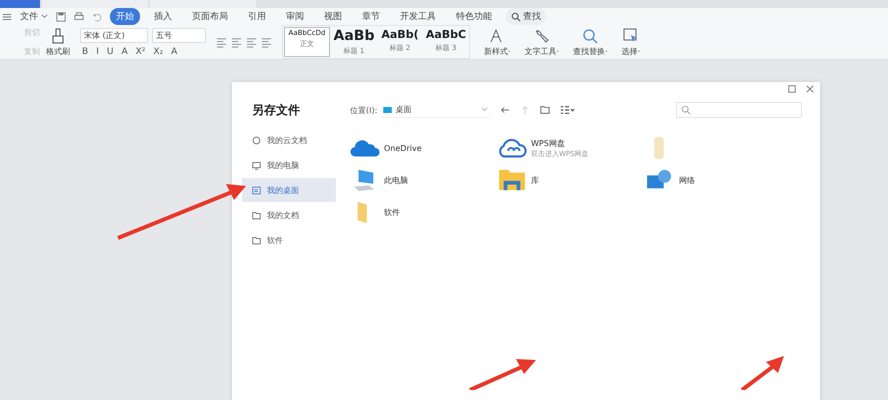 The image size is (888, 400). Describe the element at coordinates (418, 16) in the screenshot. I see `ribbon-tab: 开发工具` at that location.